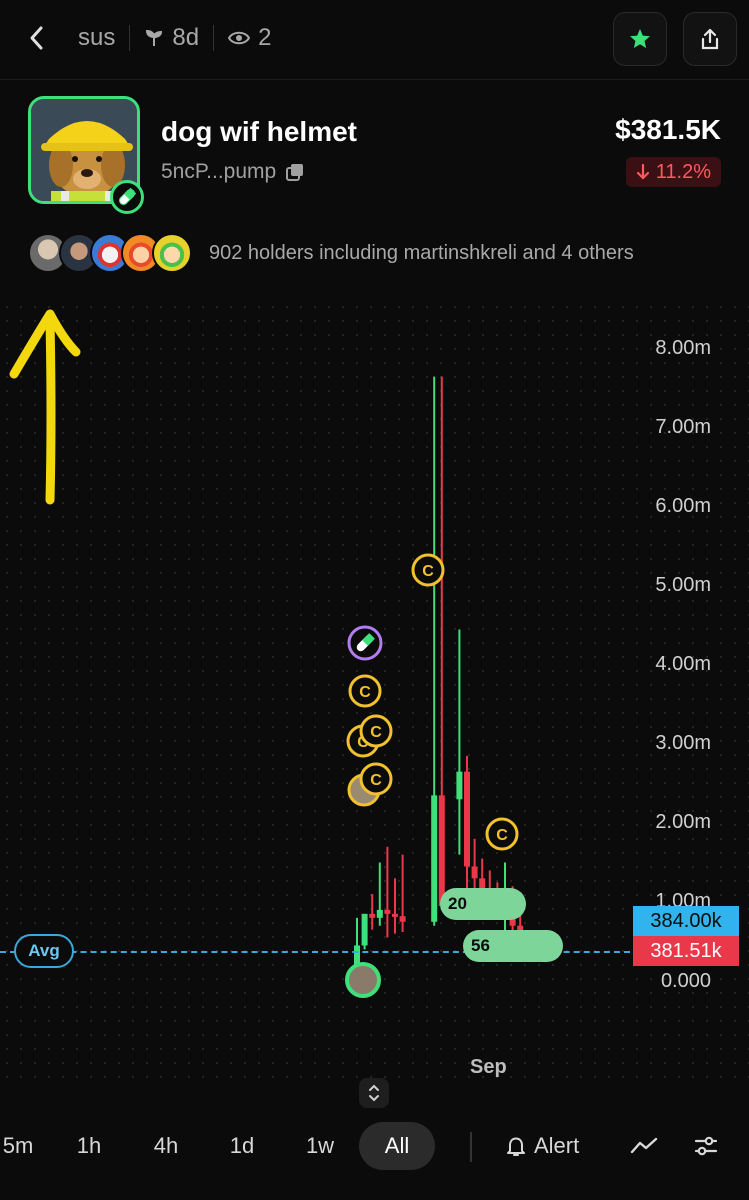 The width and height of the screenshot is (749, 1200). I want to click on star-icon, so click(640, 38).